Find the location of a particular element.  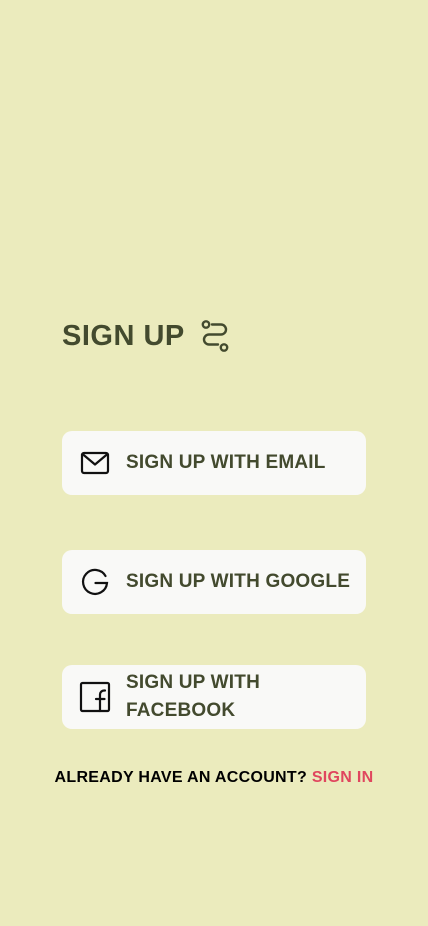

route-icon is located at coordinates (215, 336).